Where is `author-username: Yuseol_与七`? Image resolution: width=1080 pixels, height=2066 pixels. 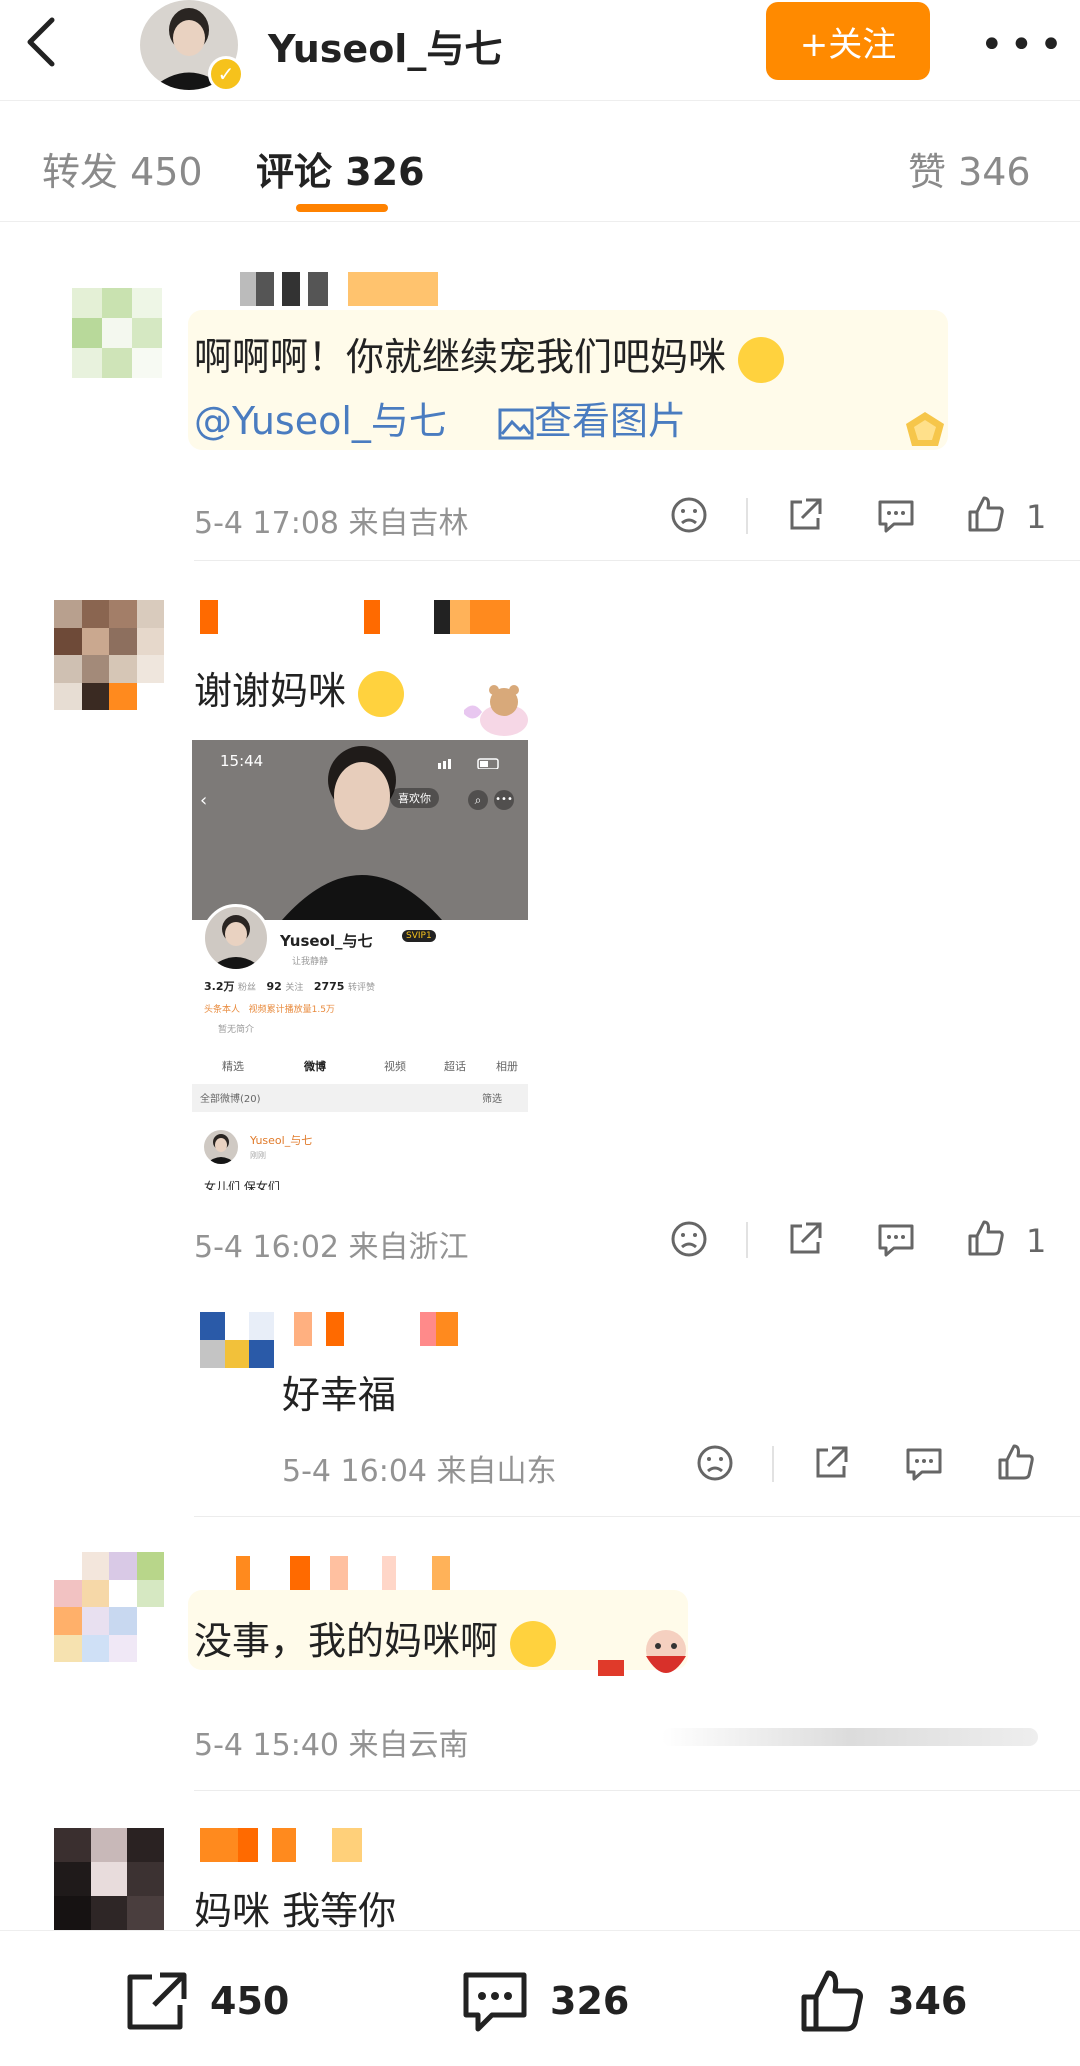 author-username: Yuseol_与七 is located at coordinates (385, 45).